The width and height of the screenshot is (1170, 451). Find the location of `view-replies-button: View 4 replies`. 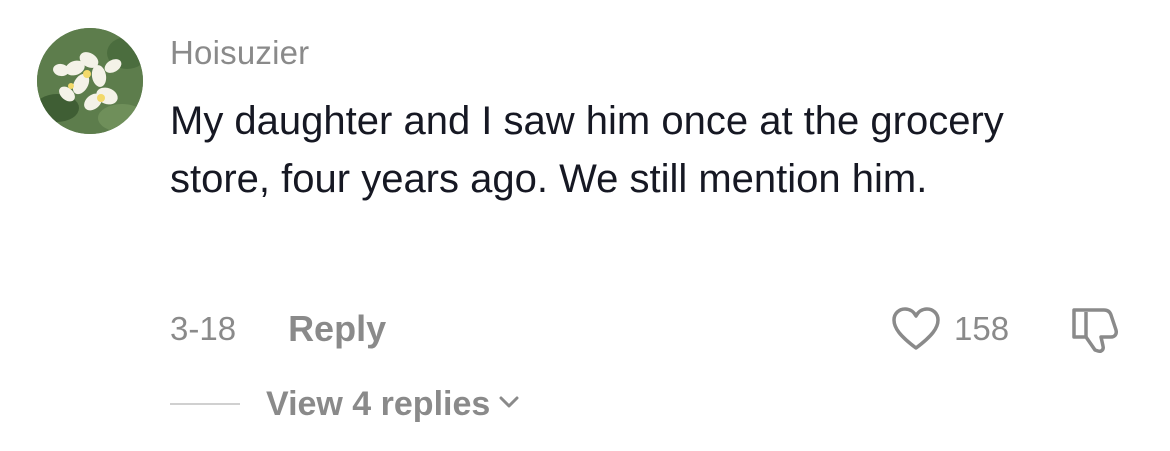

view-replies-button: View 4 replies is located at coordinates (393, 404).